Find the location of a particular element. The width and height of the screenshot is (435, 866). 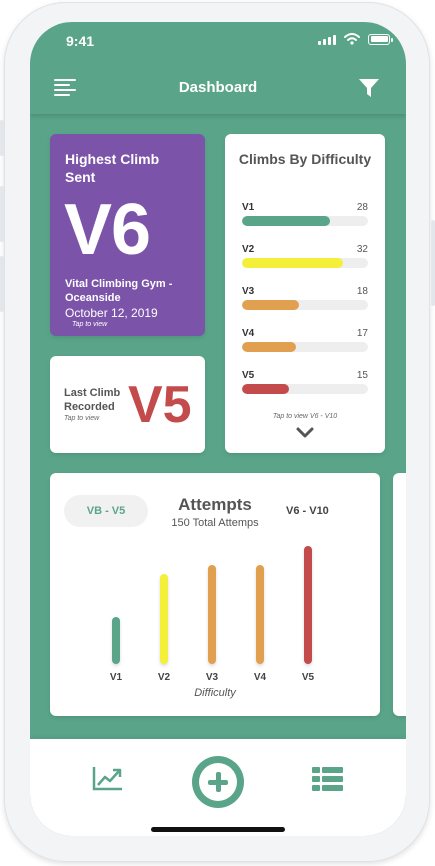

filter-icon is located at coordinates (369, 88).